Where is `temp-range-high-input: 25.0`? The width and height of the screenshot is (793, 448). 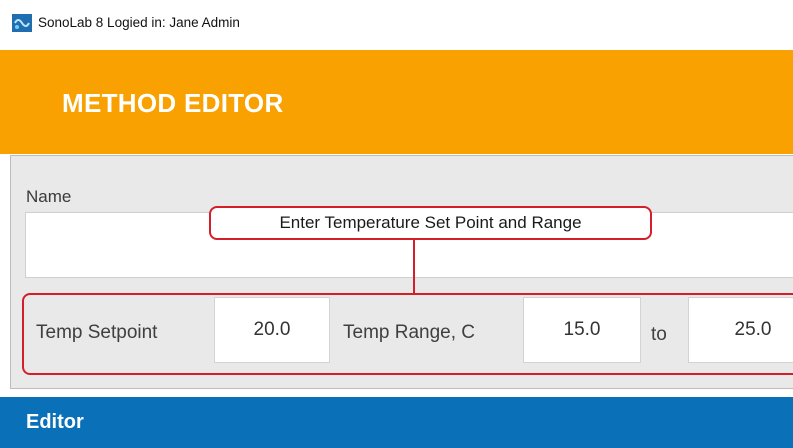 temp-range-high-input: 25.0 is located at coordinates (740, 330).